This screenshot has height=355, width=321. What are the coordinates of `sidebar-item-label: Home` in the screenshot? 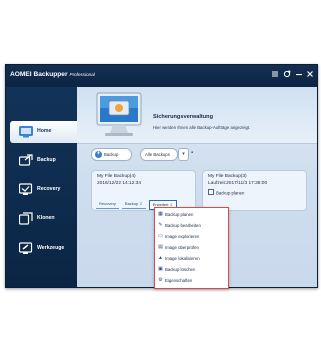 It's located at (44, 131).